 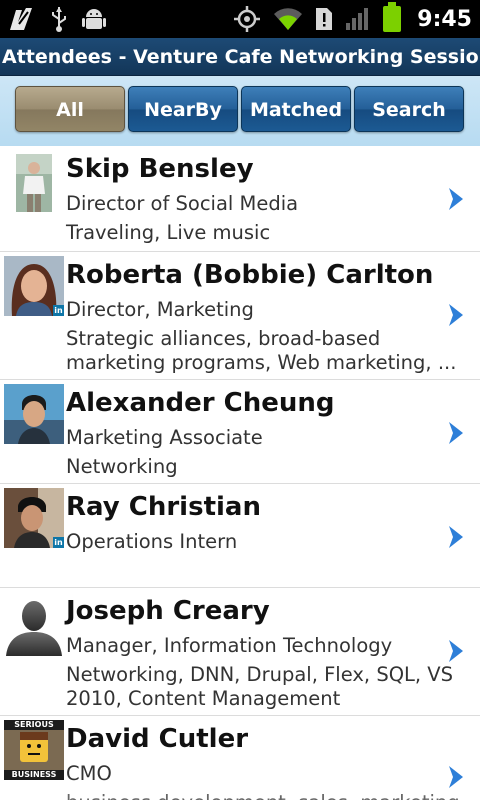 I want to click on attendee-title: Marketing Associate, so click(x=164, y=437).